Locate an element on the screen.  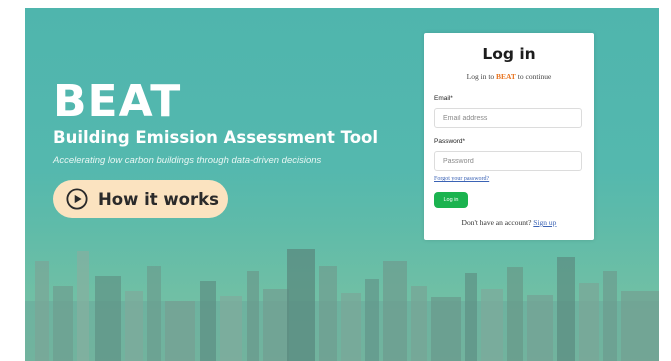
no-account-text: Don't have an account? is located at coordinates (496, 222).